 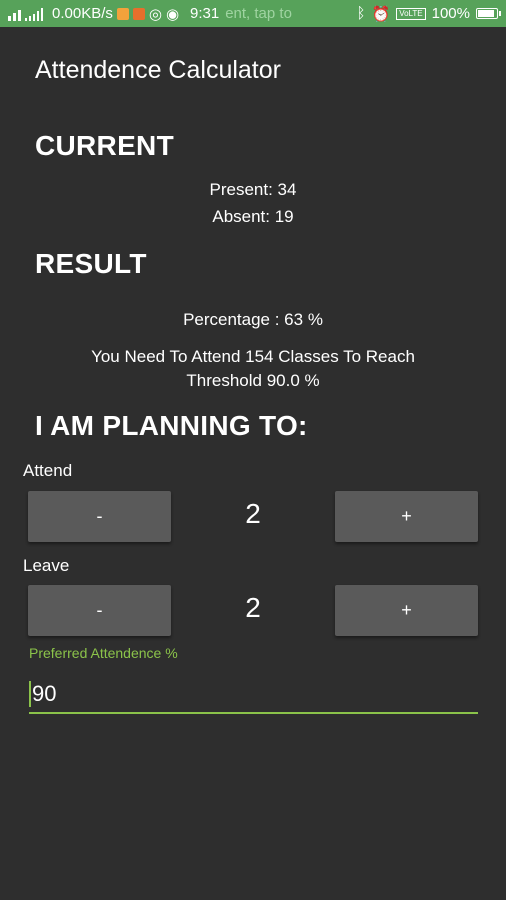 What do you see at coordinates (253, 607) in the screenshot?
I see `leave-count: 2` at bounding box center [253, 607].